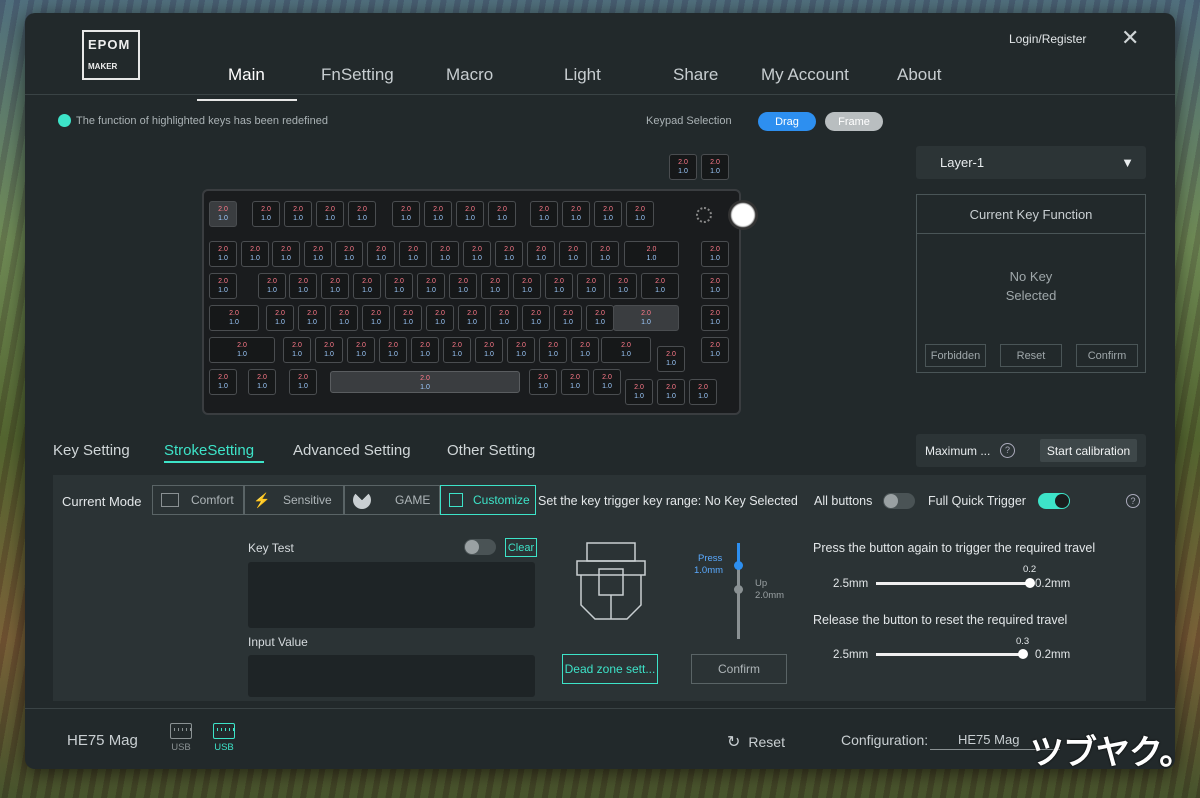 The width and height of the screenshot is (1200, 798). I want to click on tab-stroke-setting: StrokeSetting, so click(209, 450).